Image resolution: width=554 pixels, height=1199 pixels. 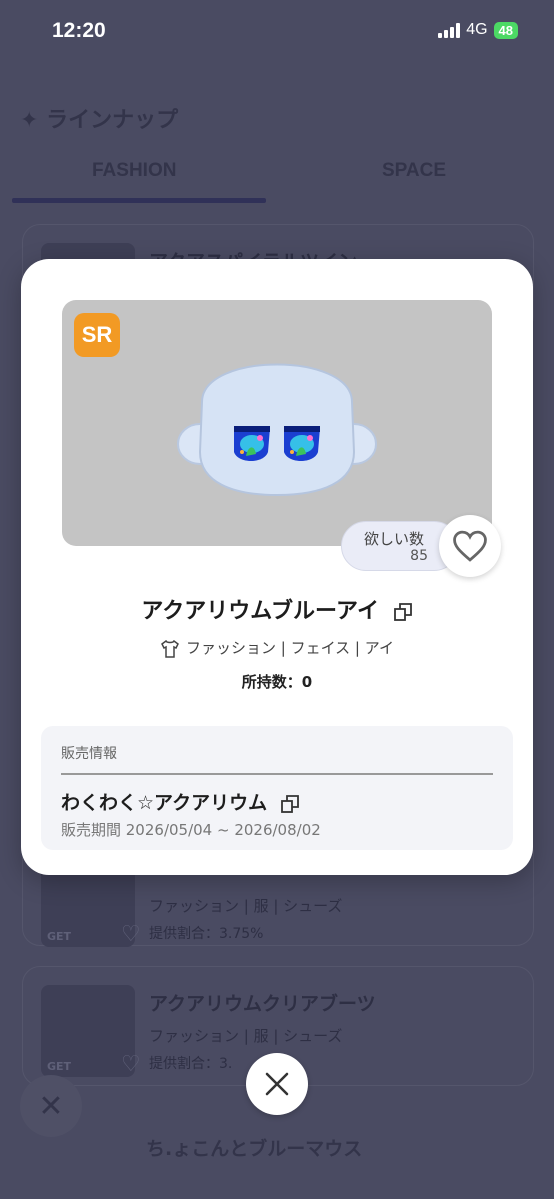 I want to click on shirt-icon, so click(x=170, y=648).